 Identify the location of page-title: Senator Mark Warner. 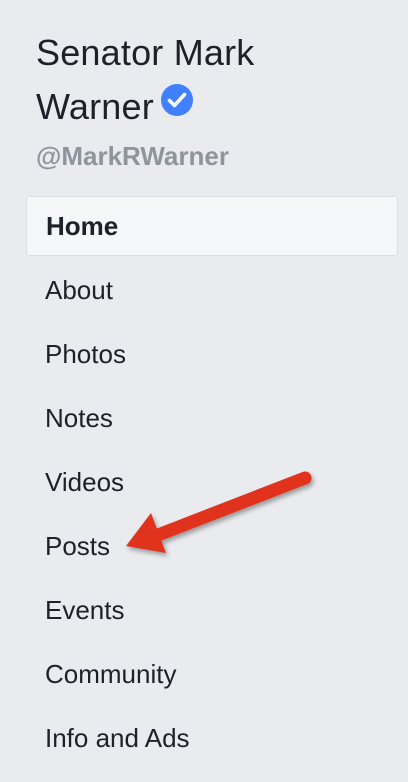
(216, 81).